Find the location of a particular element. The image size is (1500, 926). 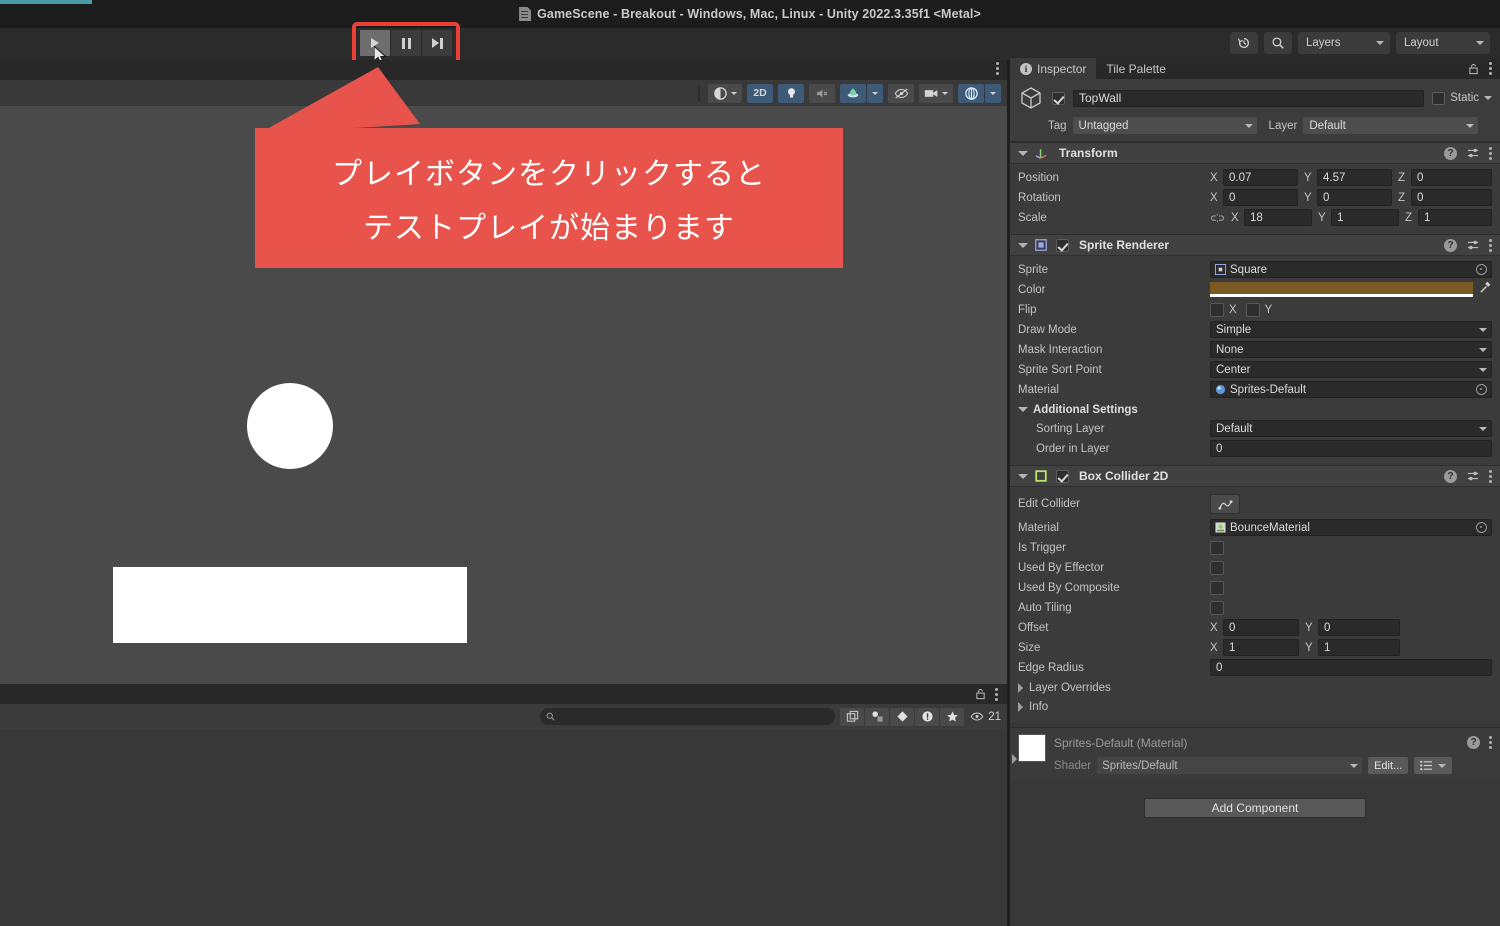

toggle-scene-audio-button is located at coordinates (822, 93).